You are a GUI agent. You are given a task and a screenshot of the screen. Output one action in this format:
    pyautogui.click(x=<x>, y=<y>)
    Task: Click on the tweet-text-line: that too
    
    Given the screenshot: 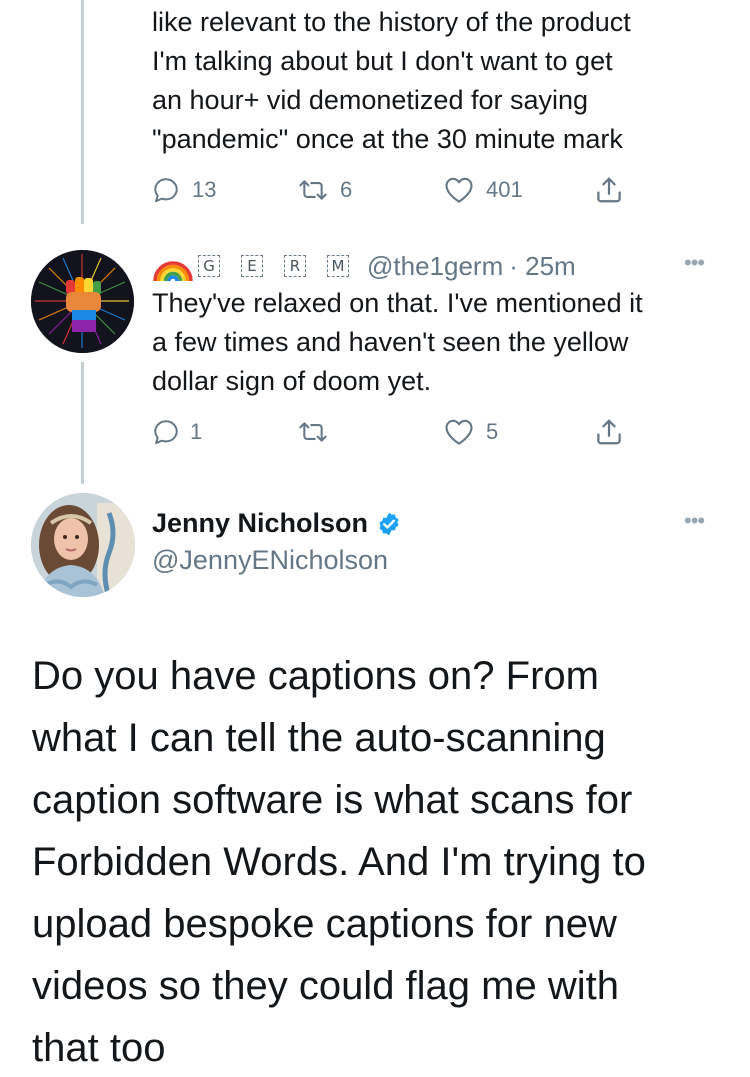 What is the action you would take?
    pyautogui.click(x=99, y=1048)
    